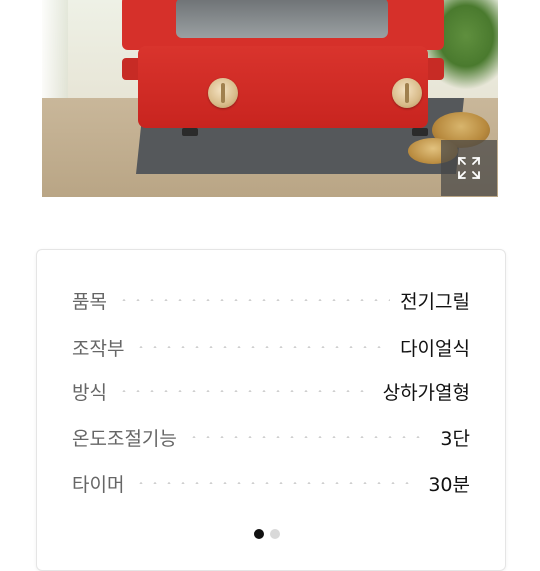 The image size is (540, 571). Describe the element at coordinates (282, 19) in the screenshot. I see `grill-window` at that location.